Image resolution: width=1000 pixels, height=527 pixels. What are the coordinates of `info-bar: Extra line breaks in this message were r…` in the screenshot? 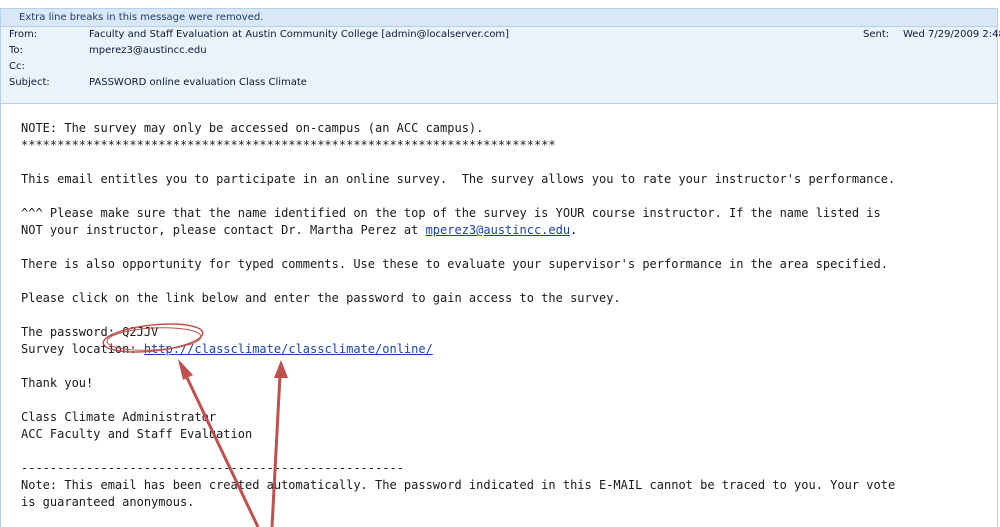 It's located at (499, 18).